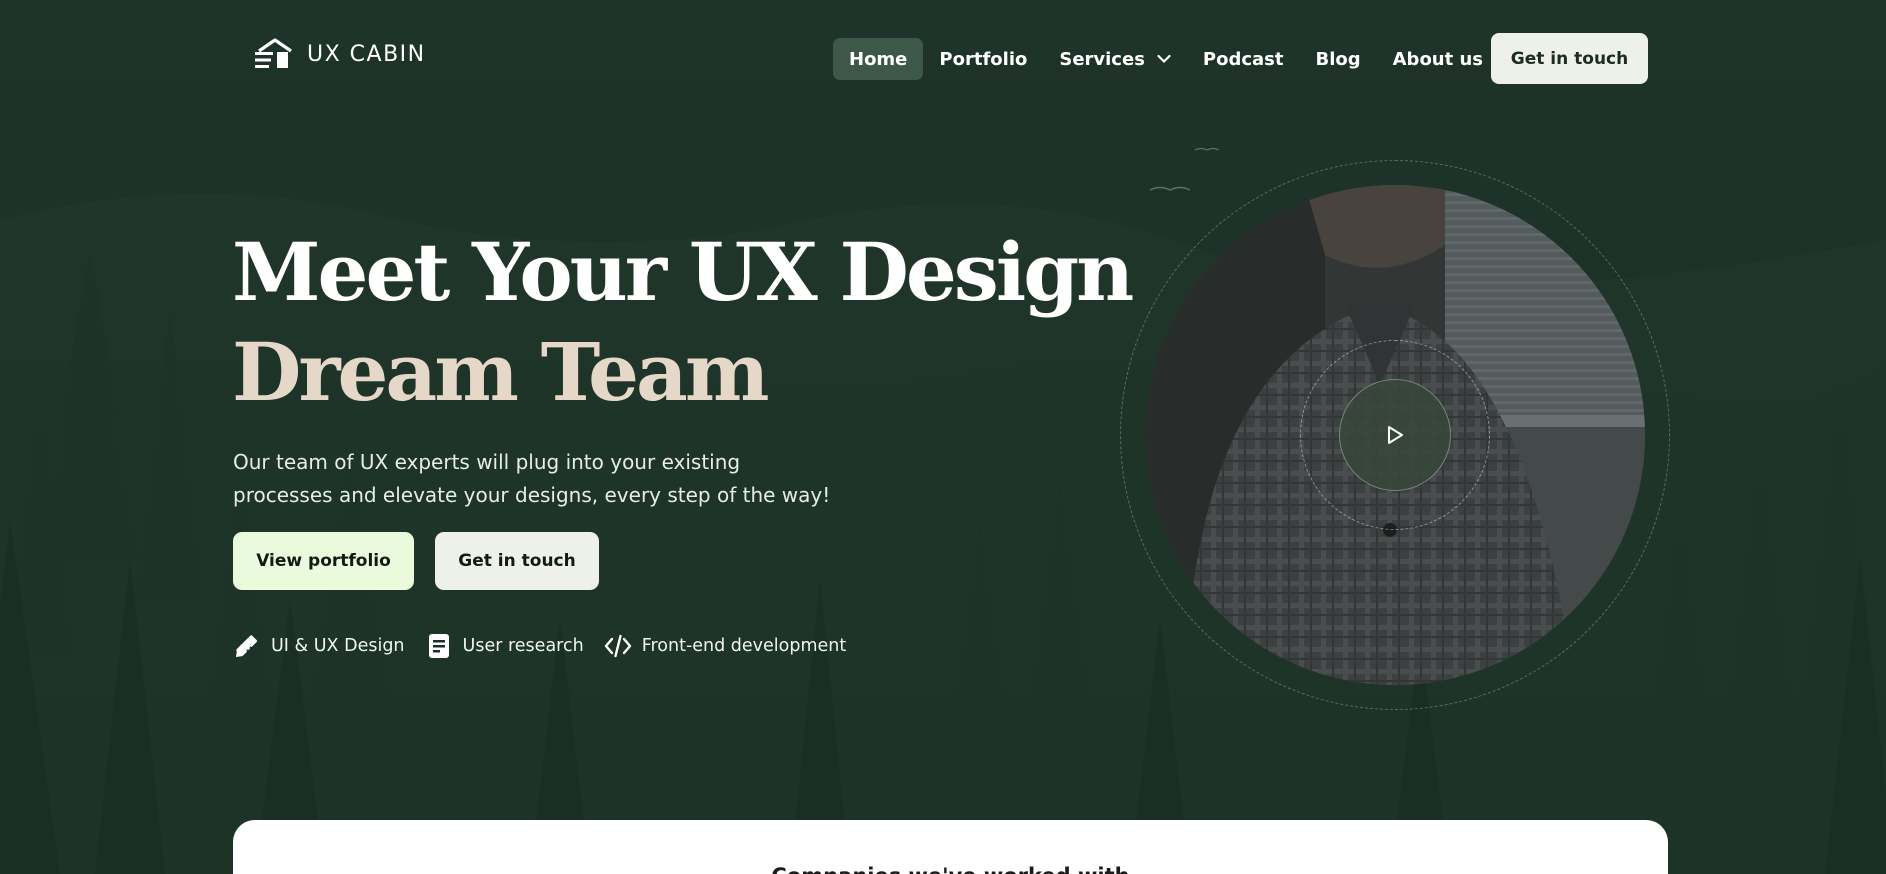 The width and height of the screenshot is (1886, 874). I want to click on brand-logo: UX CABIN, so click(339, 54).